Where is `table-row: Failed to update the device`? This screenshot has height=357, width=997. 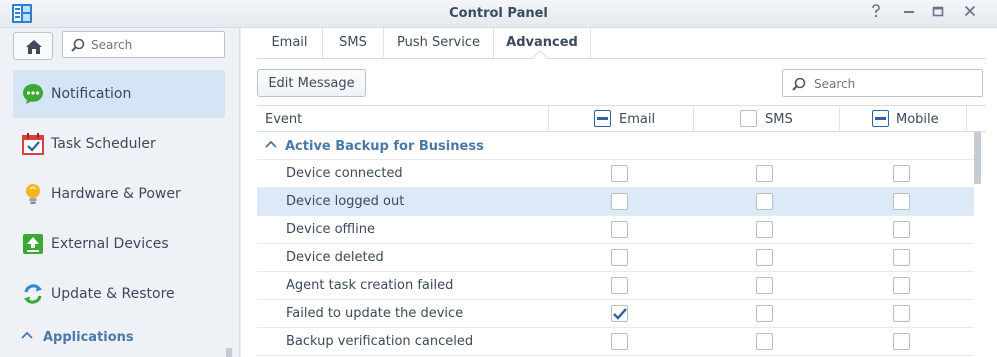
table-row: Failed to update the device is located at coordinates (615, 314).